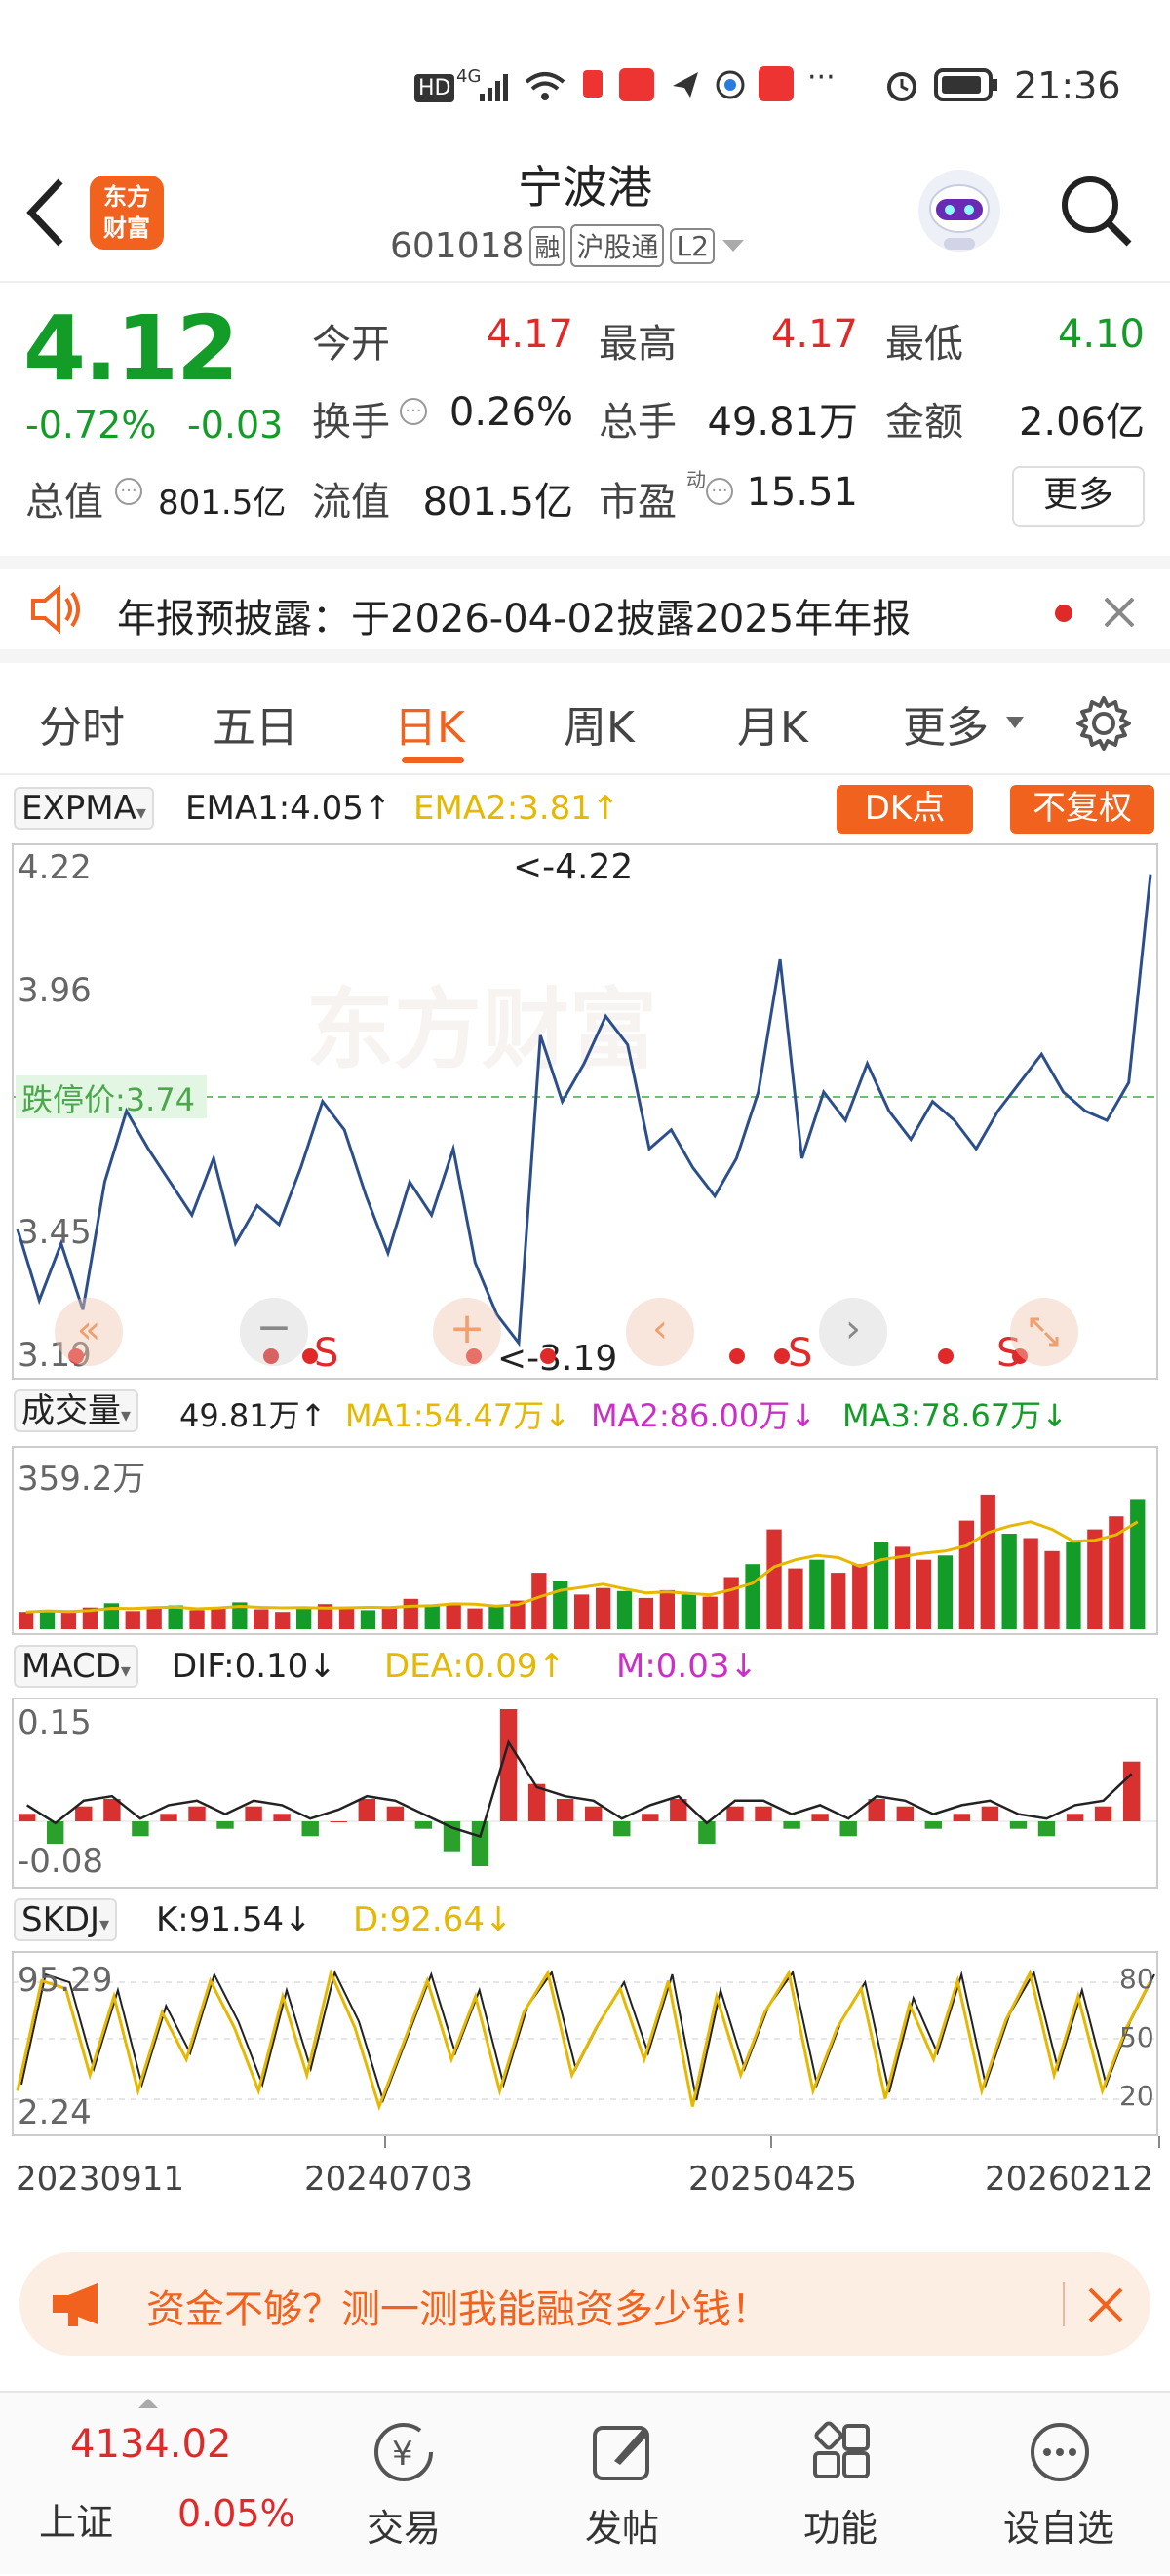 Image resolution: width=1170 pixels, height=2576 pixels. What do you see at coordinates (71, 1666) in the screenshot?
I see `macd-selector-label: MACD` at bounding box center [71, 1666].